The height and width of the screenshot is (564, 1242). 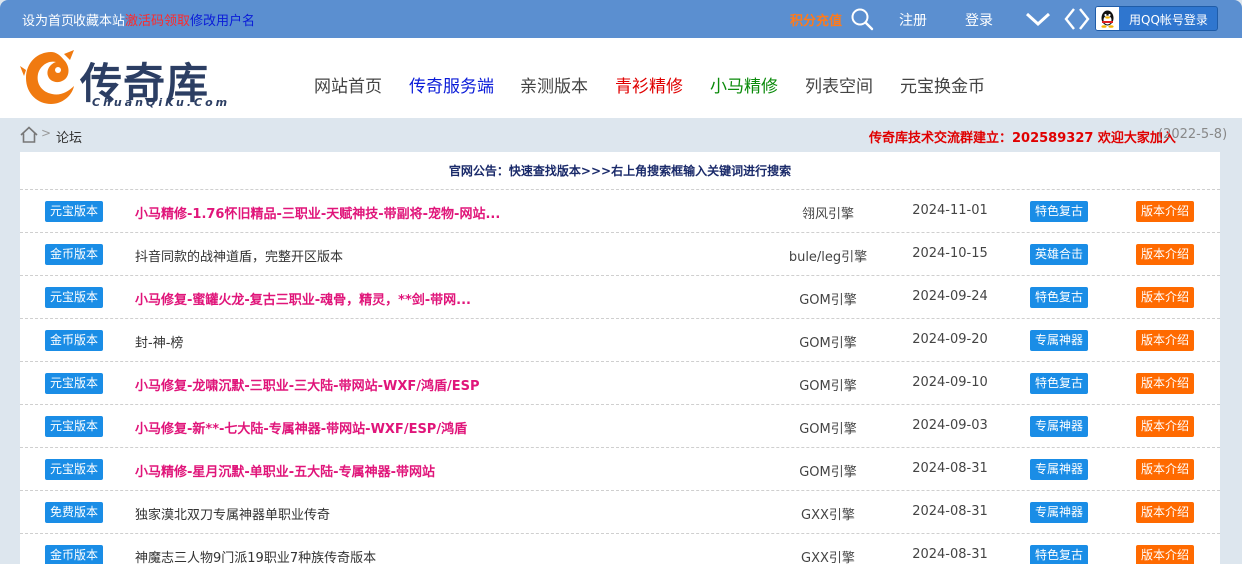 What do you see at coordinates (1022, 138) in the screenshot?
I see `qq-group-notice: 传奇库技术交流群建立：202589327 欢迎大家加入` at bounding box center [1022, 138].